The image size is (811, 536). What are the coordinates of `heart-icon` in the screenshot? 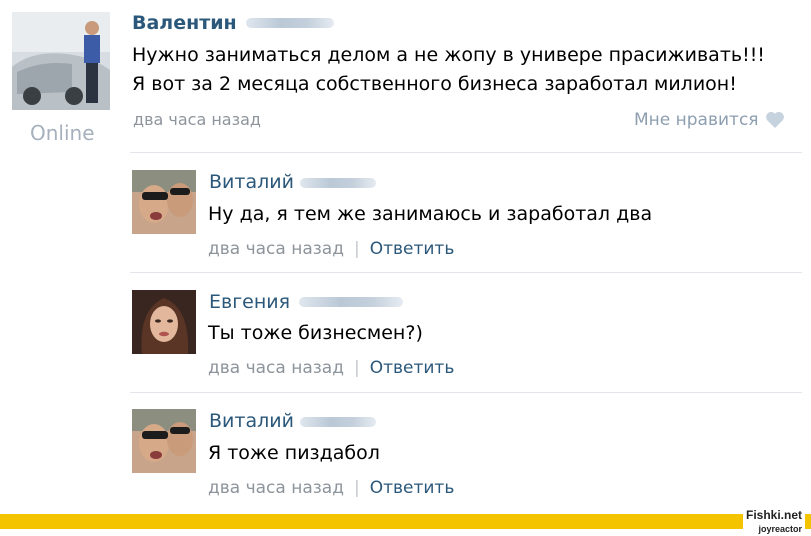 It's located at (774, 119).